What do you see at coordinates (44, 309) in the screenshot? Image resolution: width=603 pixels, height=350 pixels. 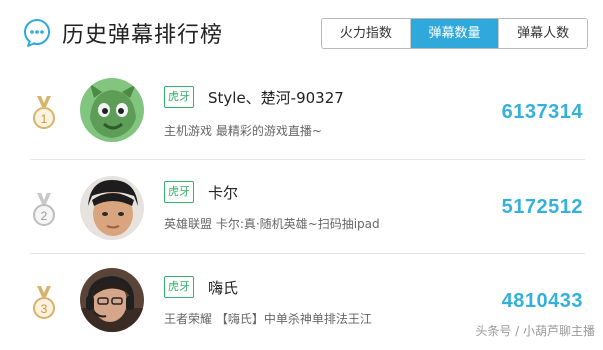 I see `medal-rank: 3` at bounding box center [44, 309].